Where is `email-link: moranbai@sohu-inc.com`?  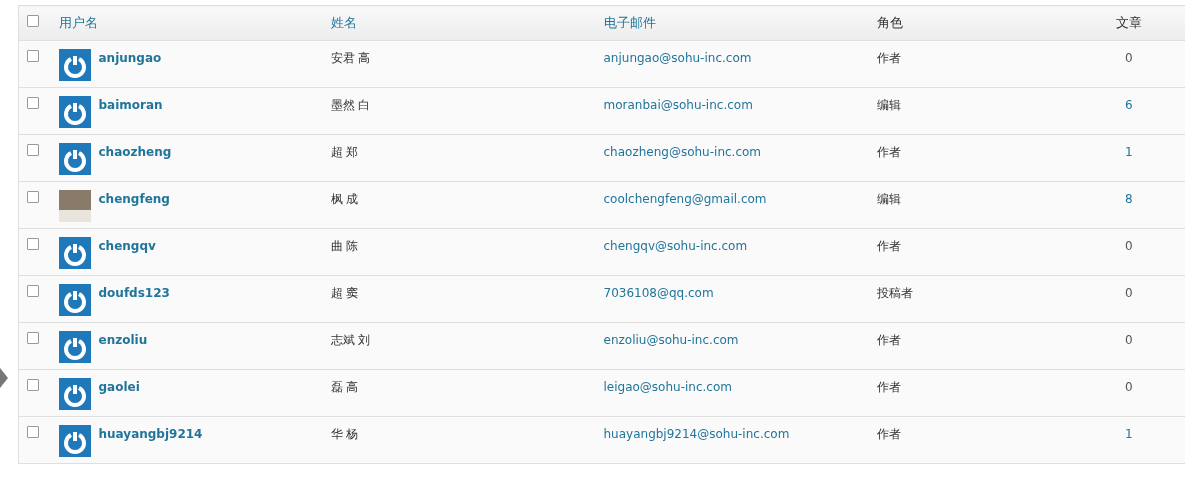 email-link: moranbai@sohu-inc.com is located at coordinates (678, 105).